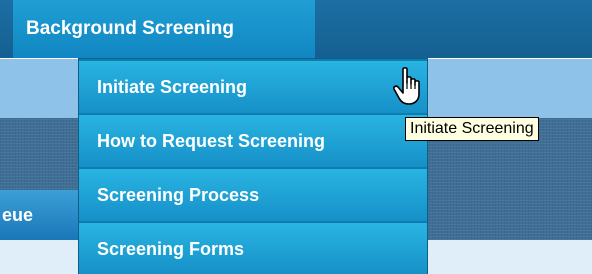 This screenshot has width=592, height=274. Describe the element at coordinates (39, 215) in the screenshot. I see `nav-tab-queue: eue` at that location.